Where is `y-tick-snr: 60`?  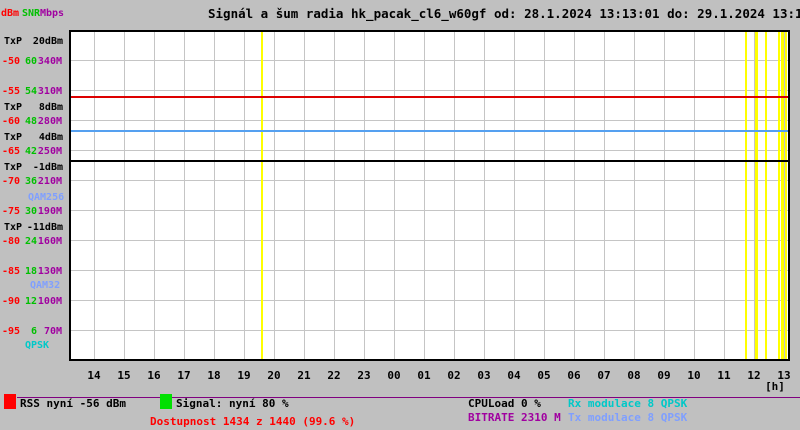 y-tick-snr: 60 is located at coordinates (30, 61).